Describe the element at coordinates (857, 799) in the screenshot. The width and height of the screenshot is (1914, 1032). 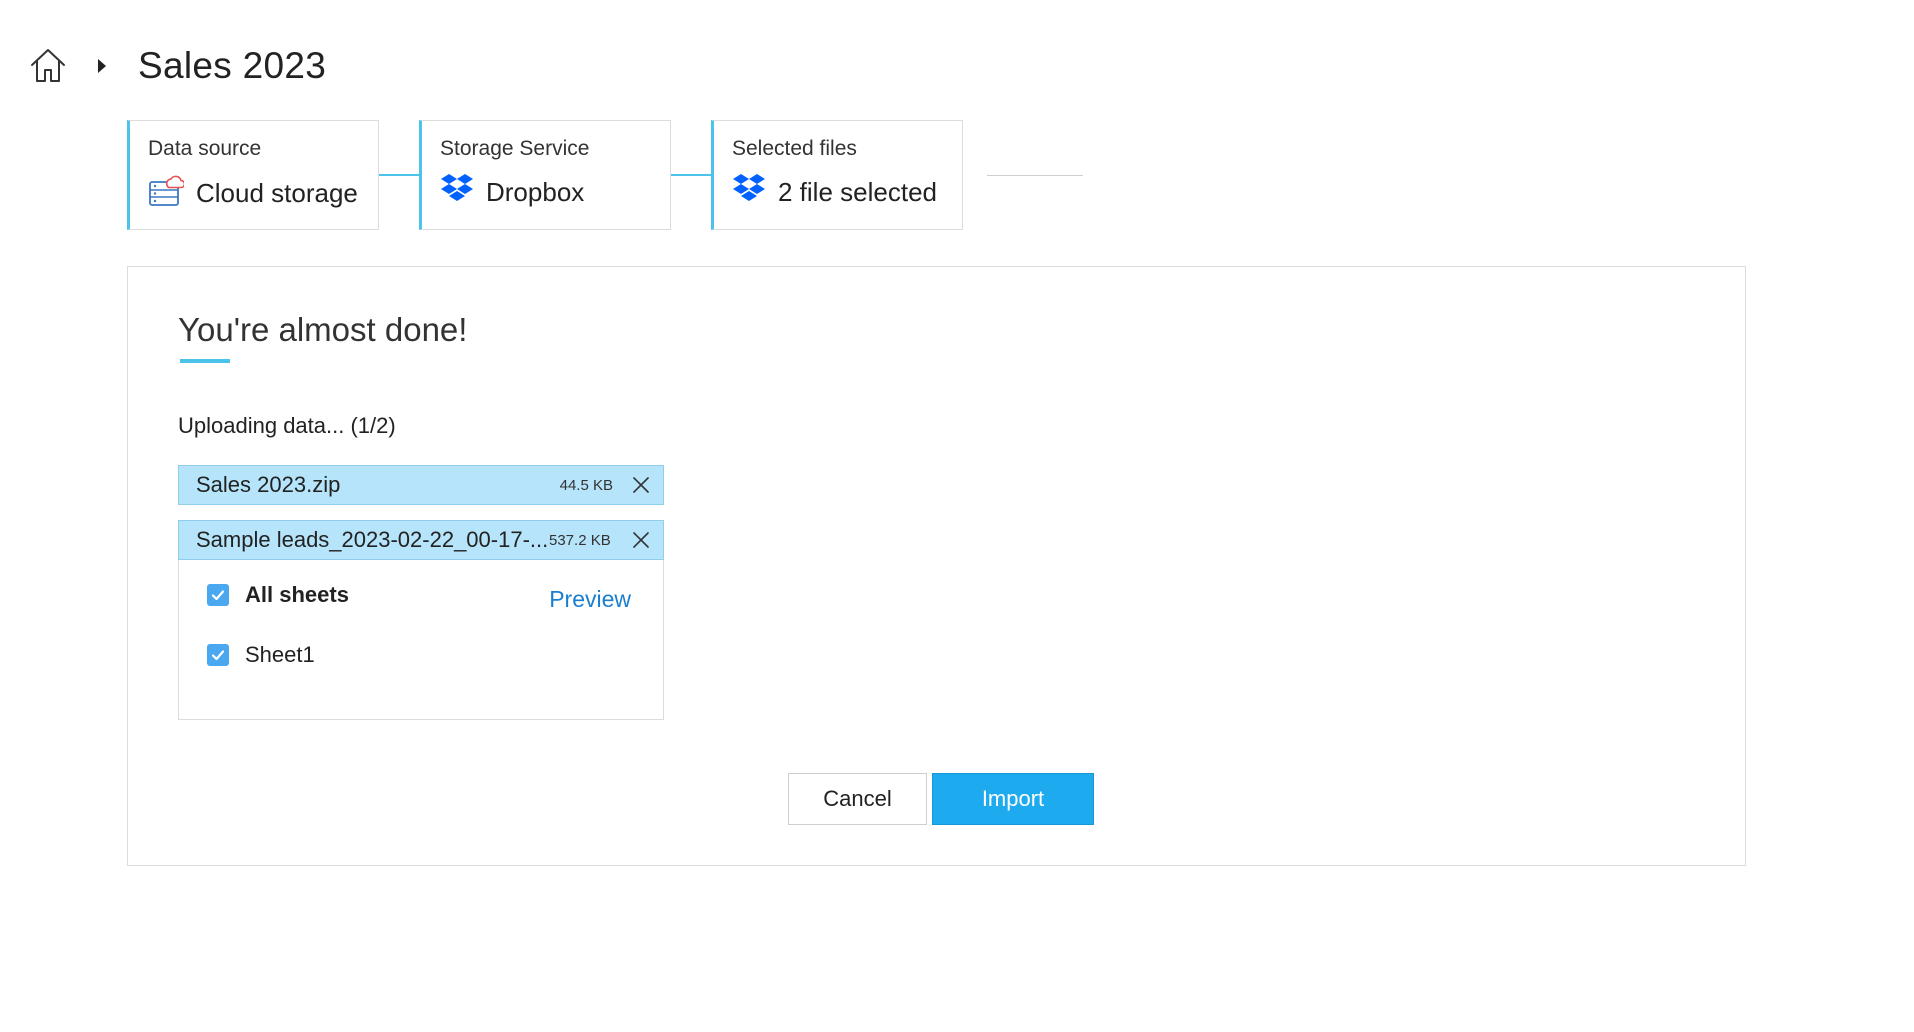
I see `cancel-button: Cancel` at that location.